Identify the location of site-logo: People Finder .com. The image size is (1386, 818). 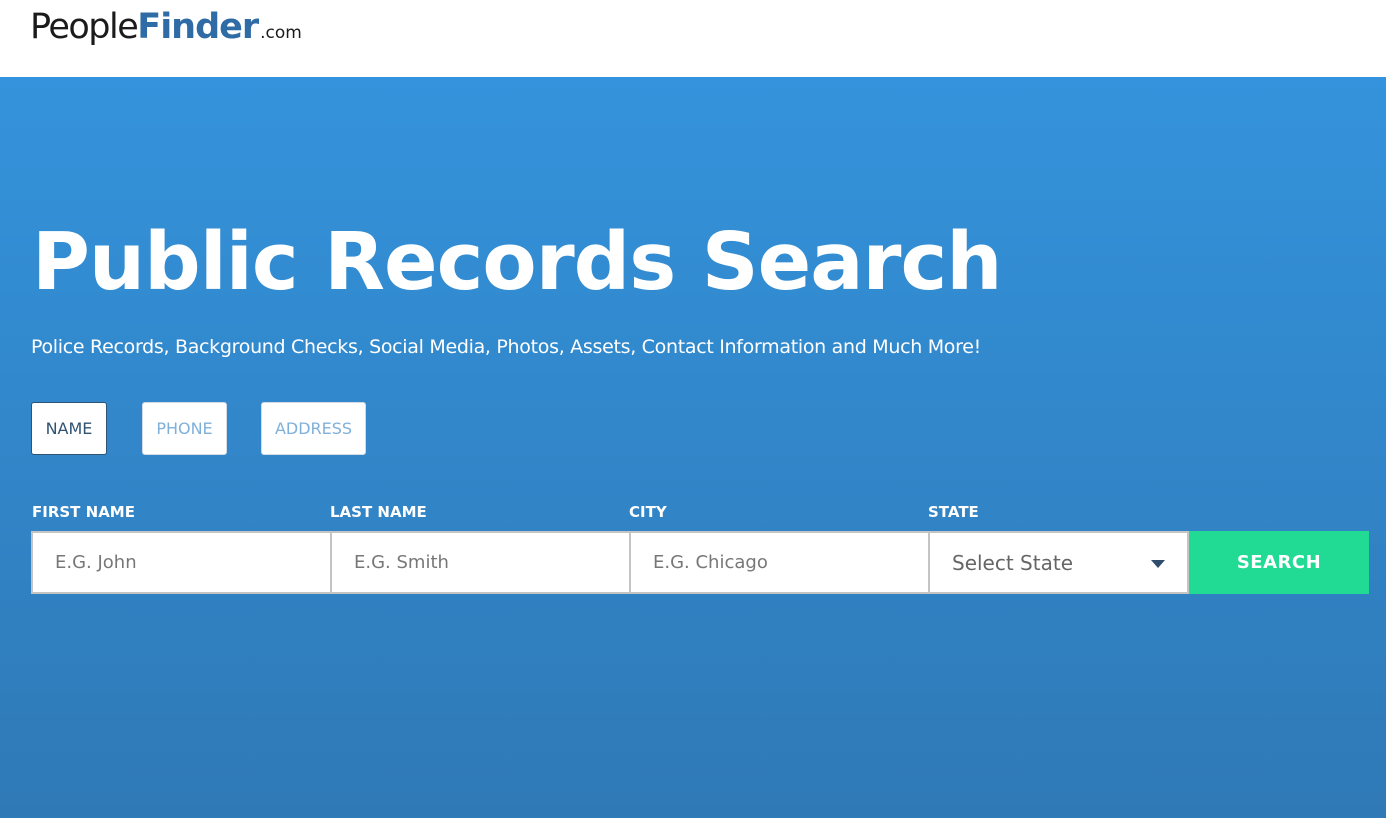
(166, 27).